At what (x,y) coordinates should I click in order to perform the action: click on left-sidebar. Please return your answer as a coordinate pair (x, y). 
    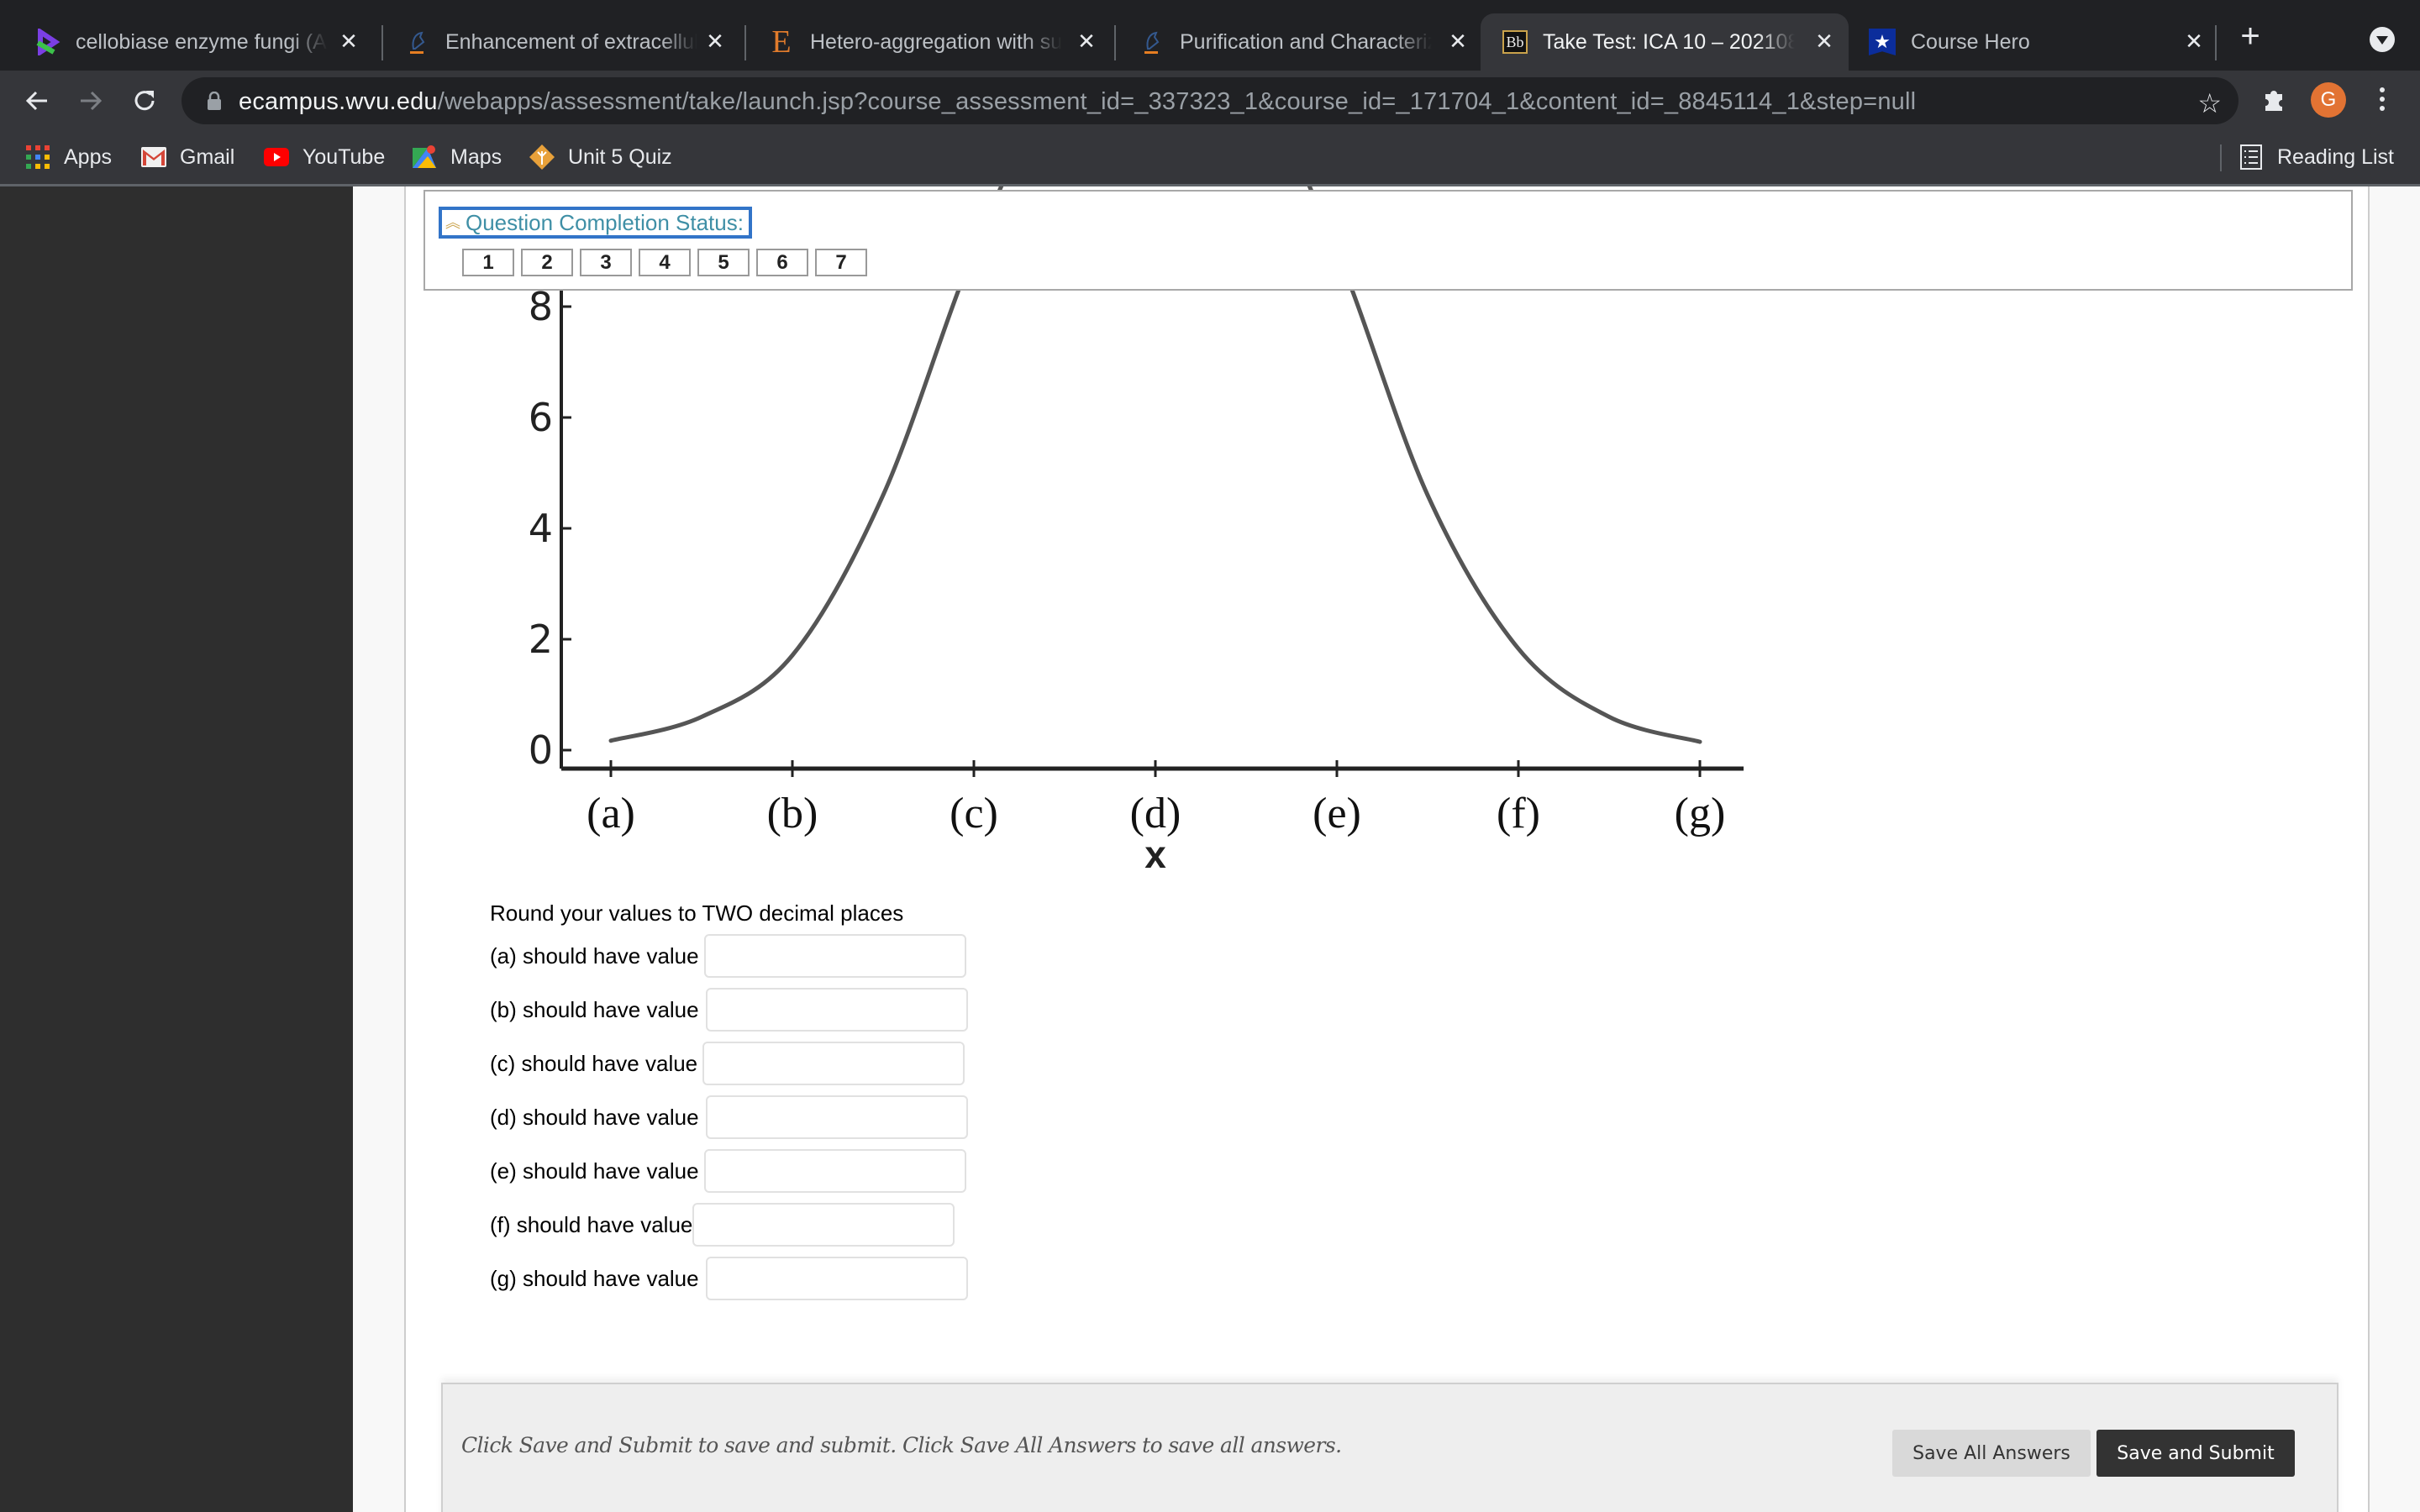
    Looking at the image, I should click on (176, 849).